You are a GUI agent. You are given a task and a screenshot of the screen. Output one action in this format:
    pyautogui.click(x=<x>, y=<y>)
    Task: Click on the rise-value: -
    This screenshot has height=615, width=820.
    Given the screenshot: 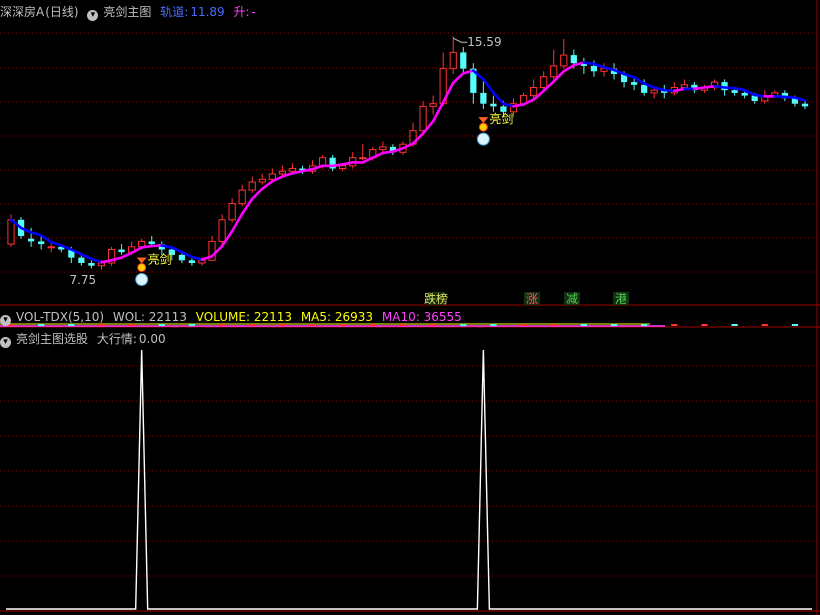 What is the action you would take?
    pyautogui.click(x=253, y=12)
    